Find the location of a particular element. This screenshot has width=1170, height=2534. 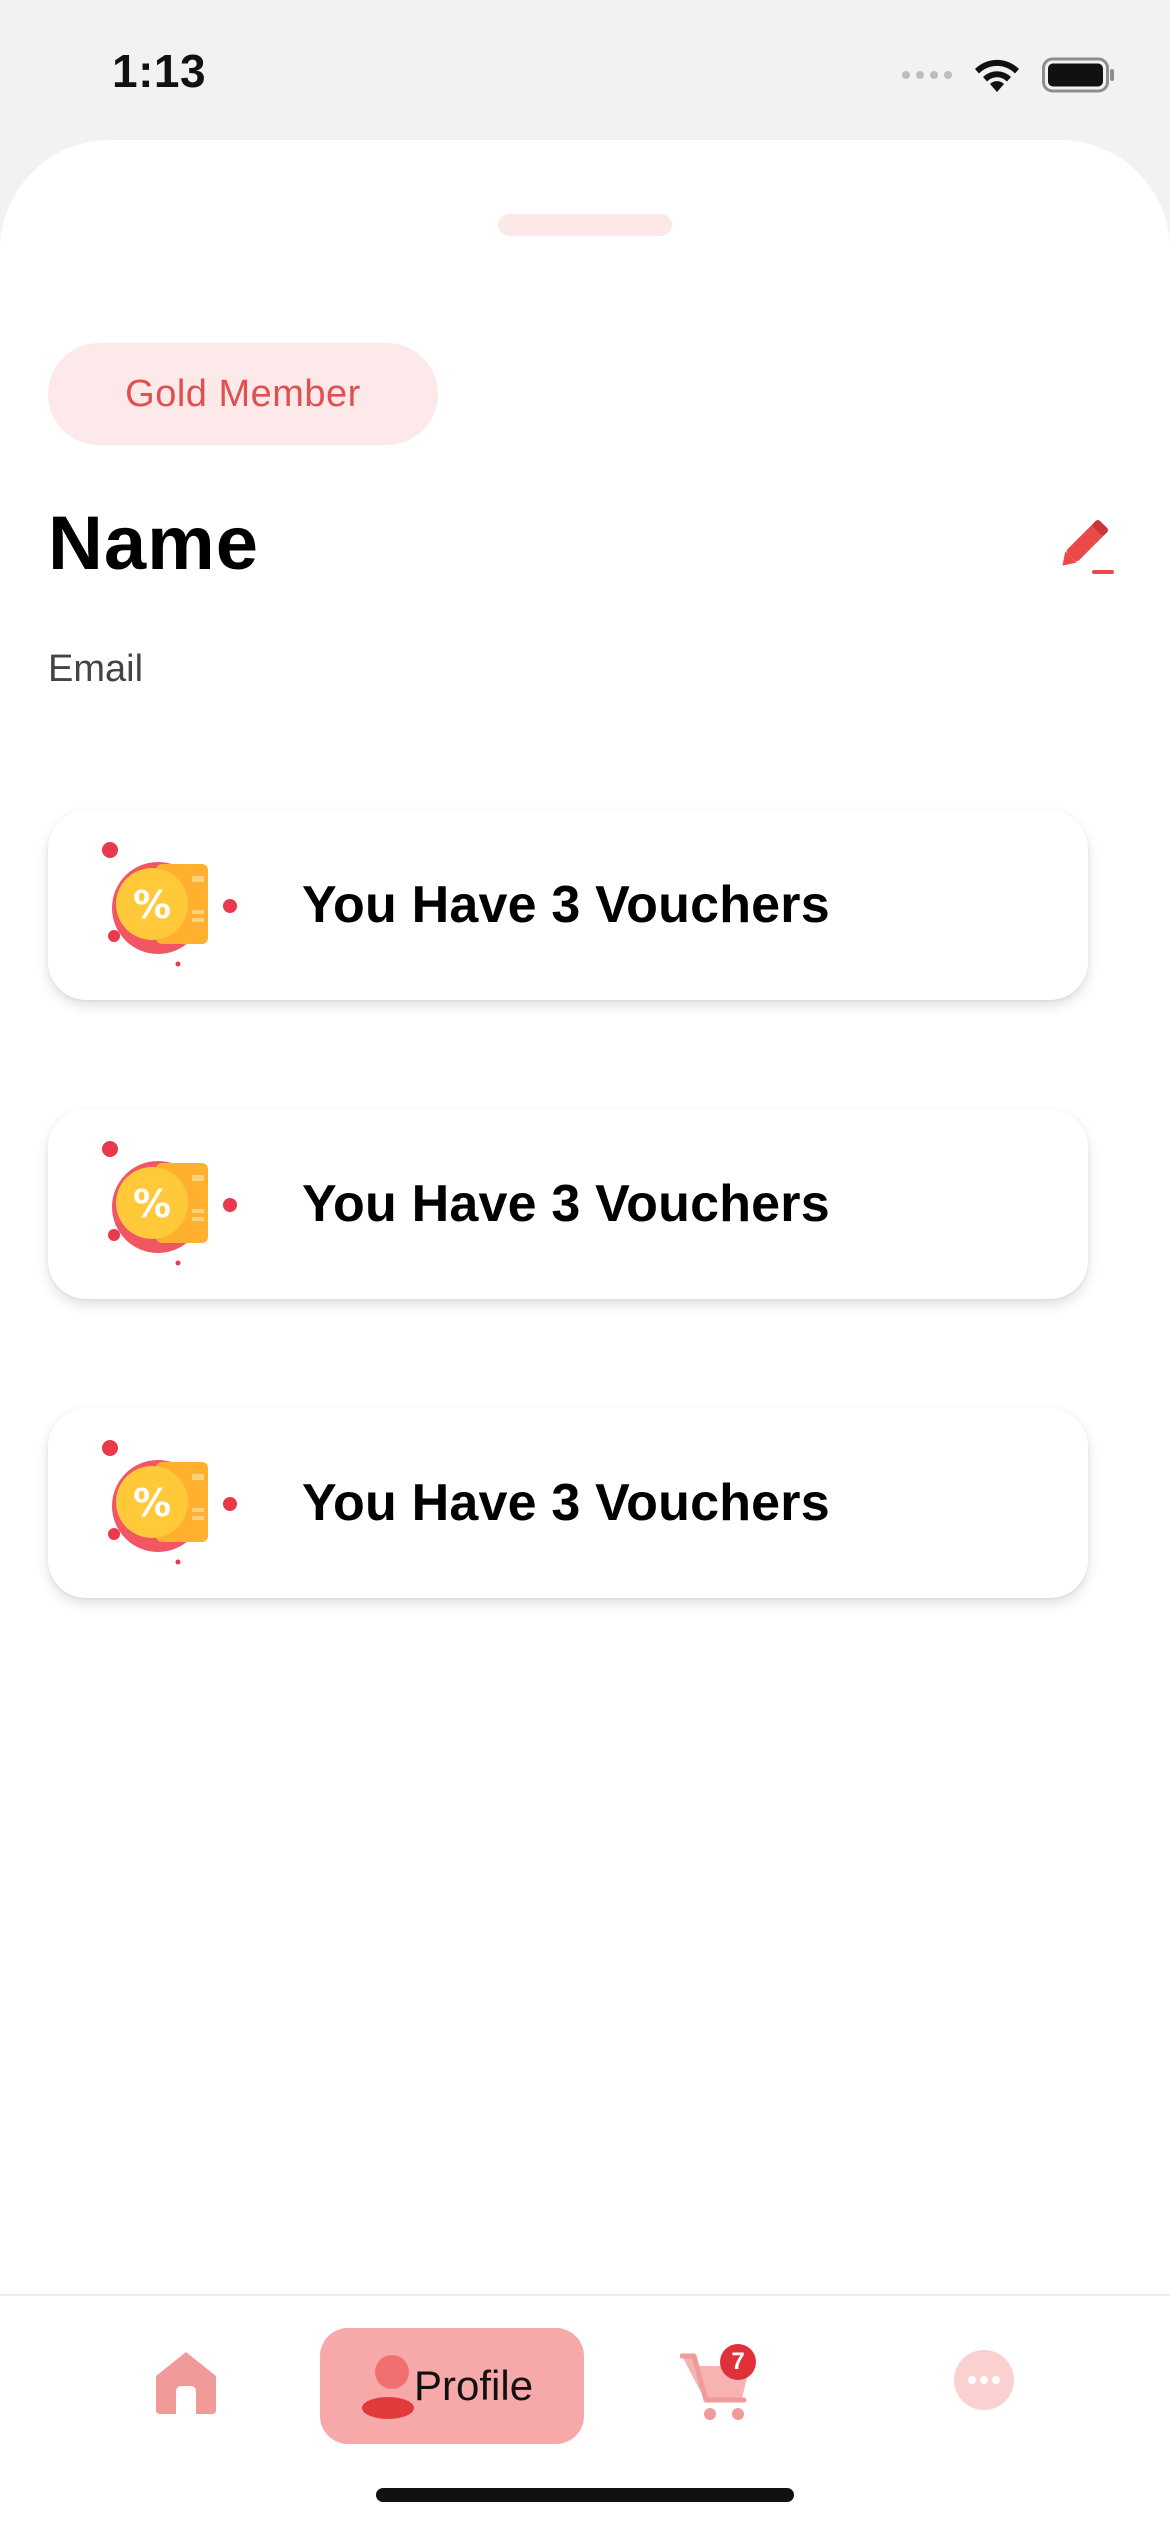

tab-profile: Profile is located at coordinates (452, 2386).